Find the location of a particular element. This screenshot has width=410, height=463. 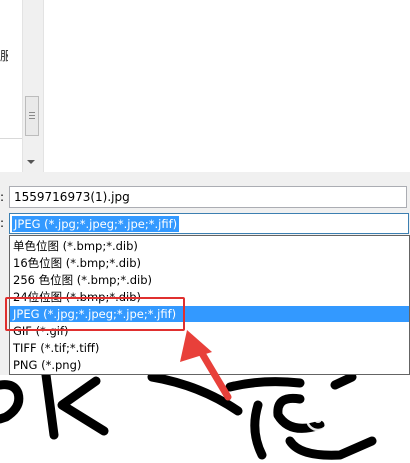

watermark-logo: 小鱼 jingyan is located at coordinates (351, 420).